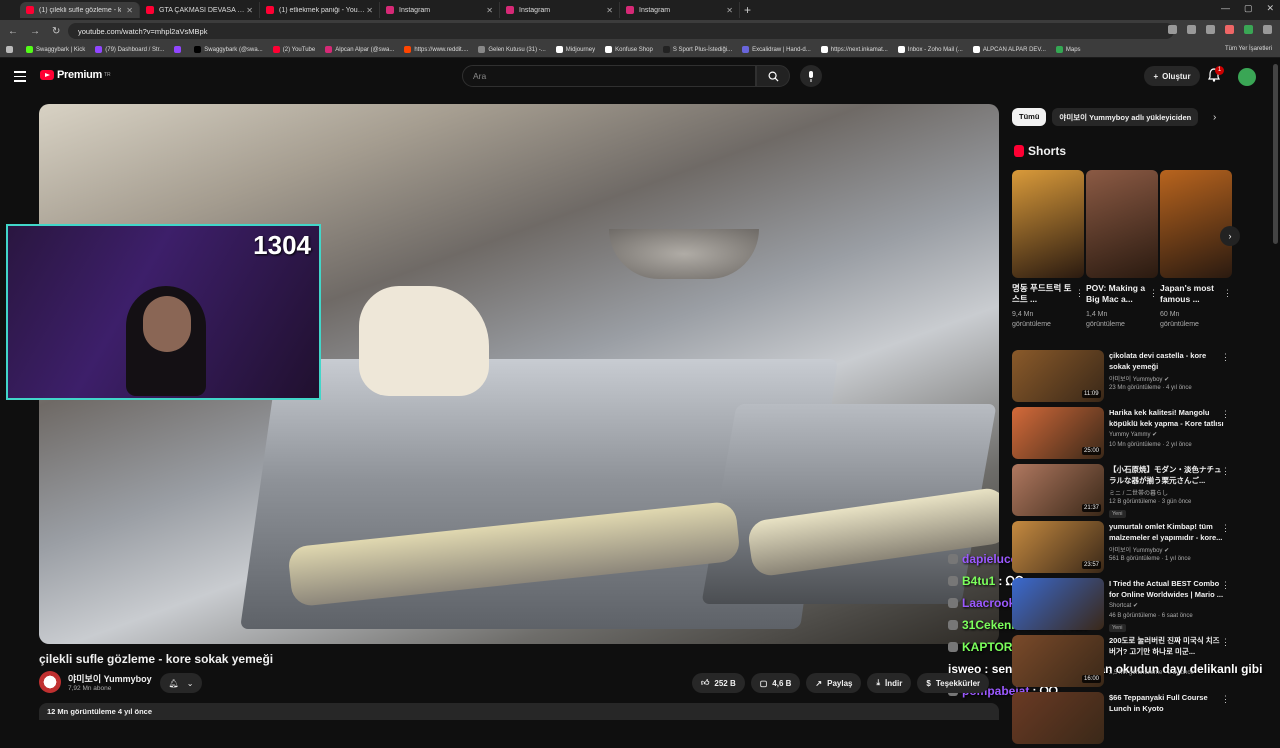 The width and height of the screenshot is (1280, 748). I want to click on bookmark-item: Swaggybark | Kick, so click(55, 49).